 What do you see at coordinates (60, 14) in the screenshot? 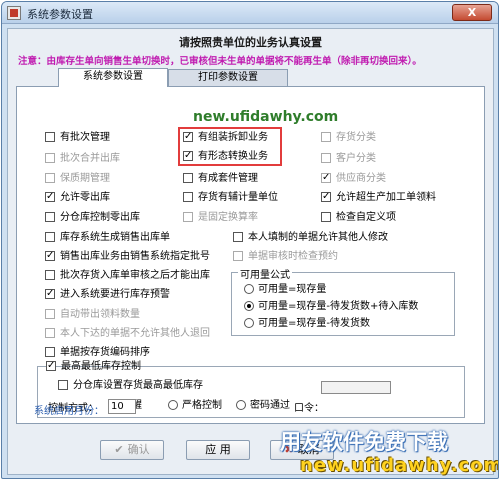
I see `window-title: 系统参数设置` at bounding box center [60, 14].